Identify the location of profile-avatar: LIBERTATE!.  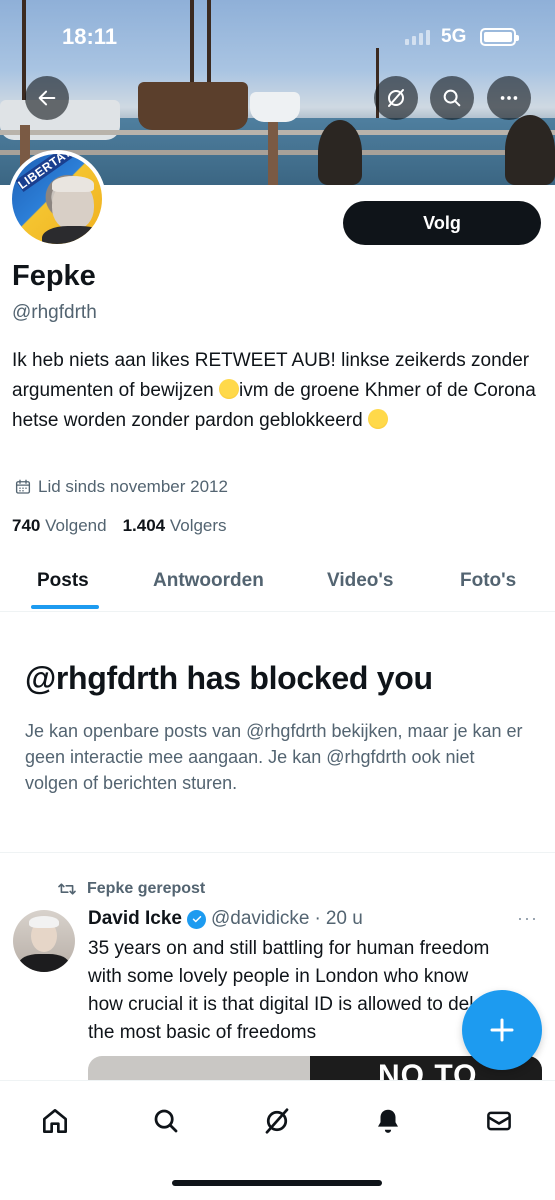
(57, 199).